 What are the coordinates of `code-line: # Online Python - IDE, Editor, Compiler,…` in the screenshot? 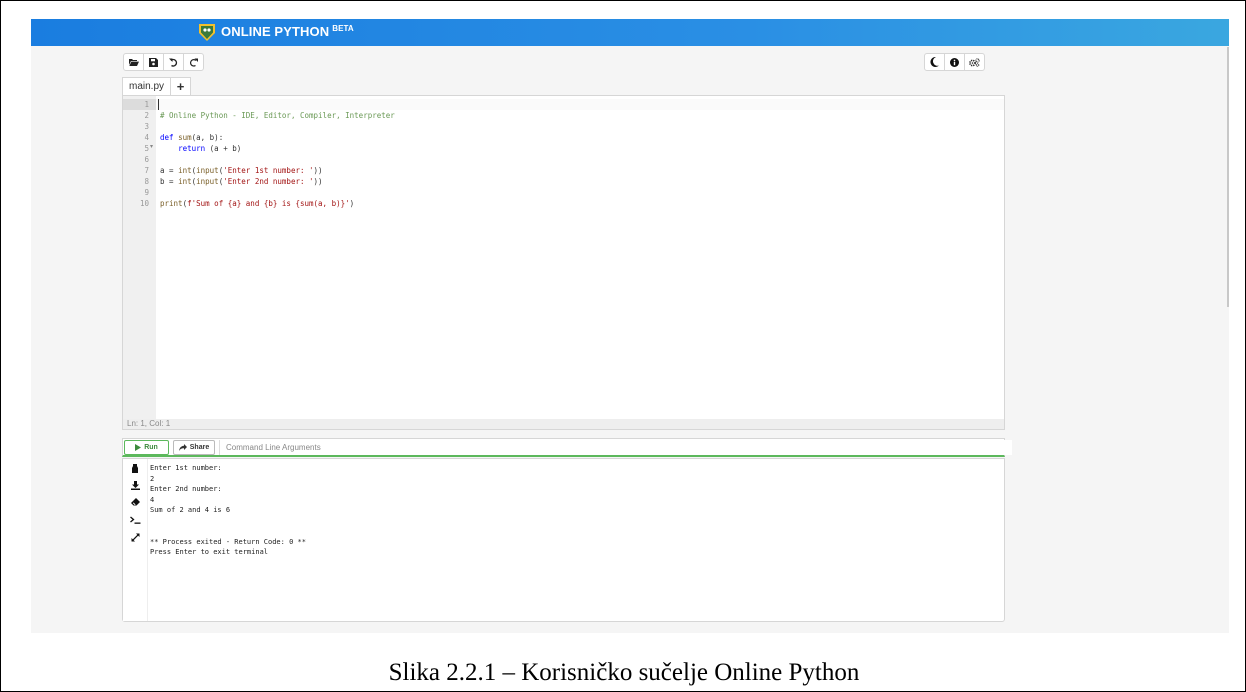 It's located at (277, 115).